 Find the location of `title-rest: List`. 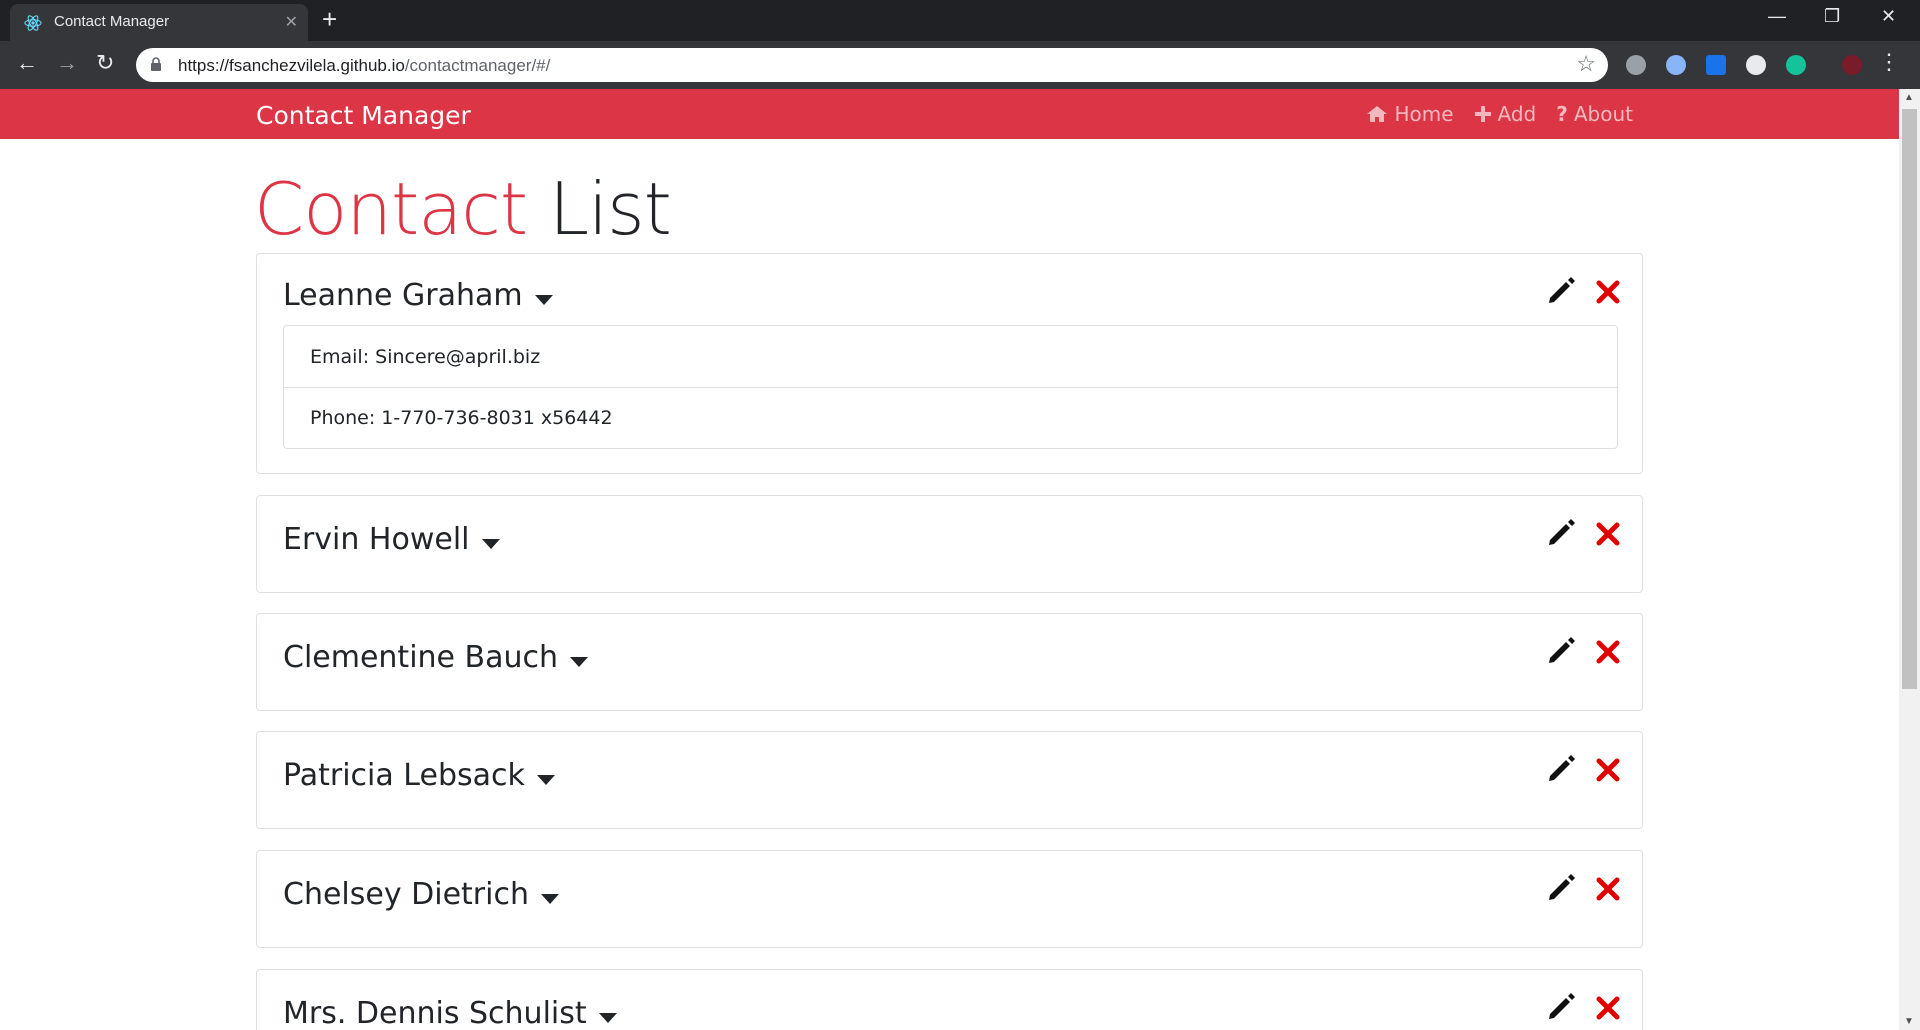

title-rest: List is located at coordinates (610, 209).